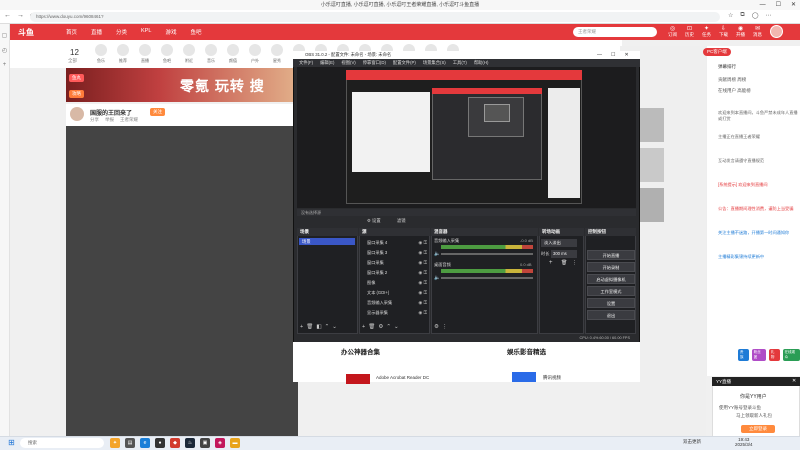 Image resolution: width=800 pixels, height=450 pixels. What do you see at coordinates (62, 443) in the screenshot?
I see `taskbar-search: 搜索` at bounding box center [62, 443].